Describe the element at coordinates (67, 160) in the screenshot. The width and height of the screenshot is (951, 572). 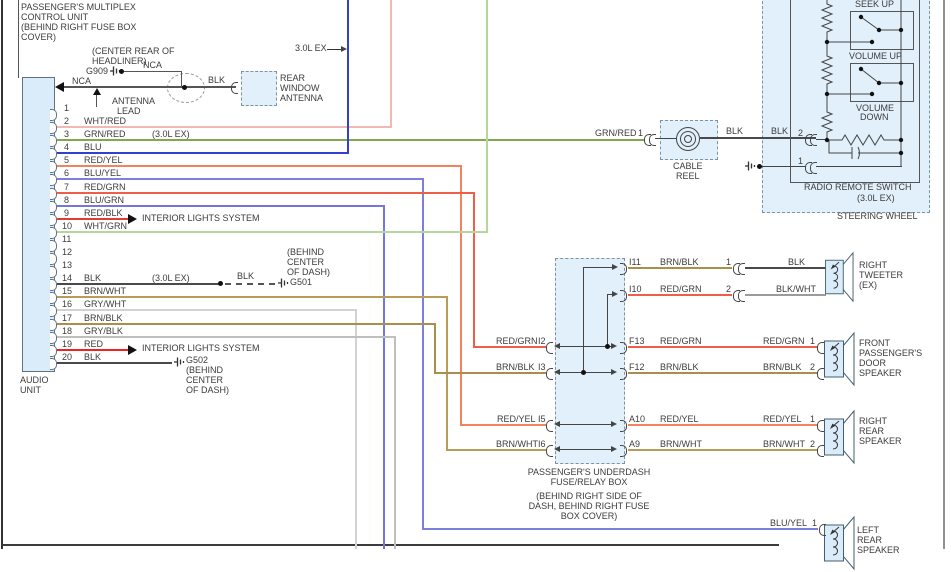
I see `pin-number: 5` at that location.